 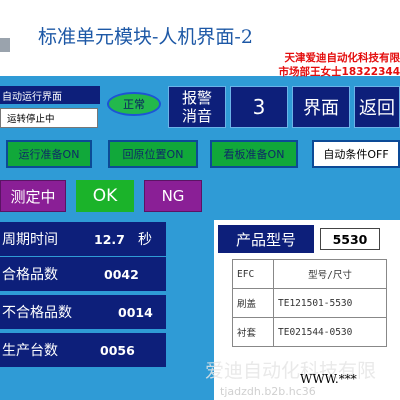 What do you see at coordinates (377, 107) in the screenshot?
I see `back-button: 返回` at bounding box center [377, 107].